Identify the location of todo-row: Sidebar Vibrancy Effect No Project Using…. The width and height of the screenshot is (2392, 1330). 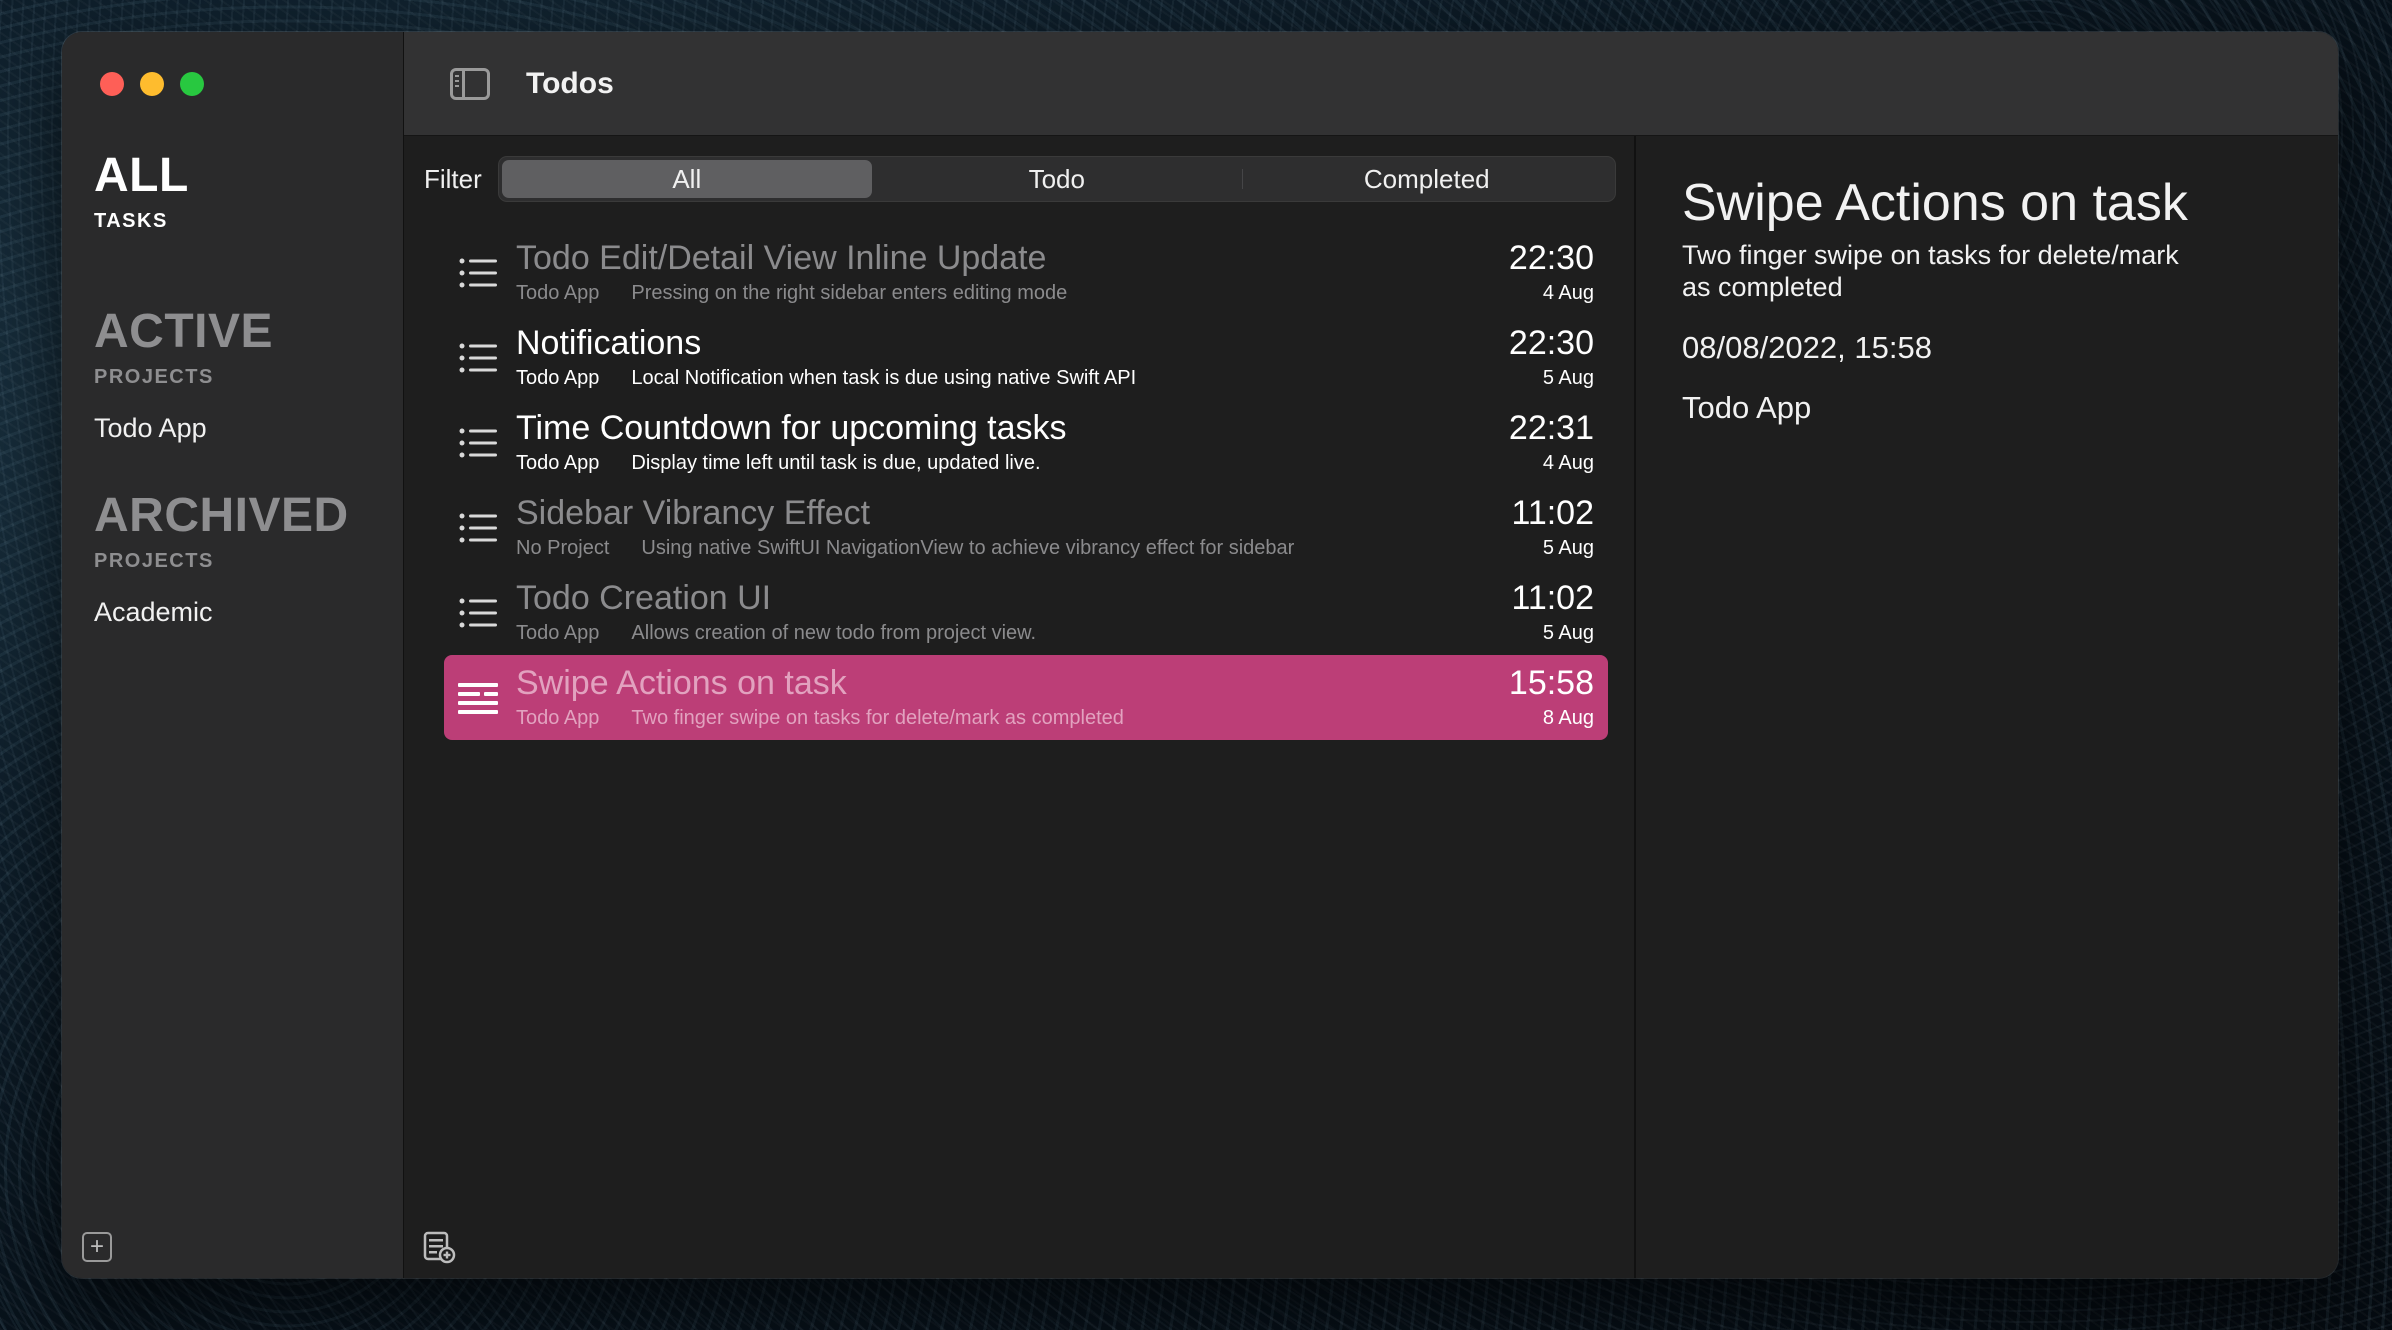
(1026, 527).